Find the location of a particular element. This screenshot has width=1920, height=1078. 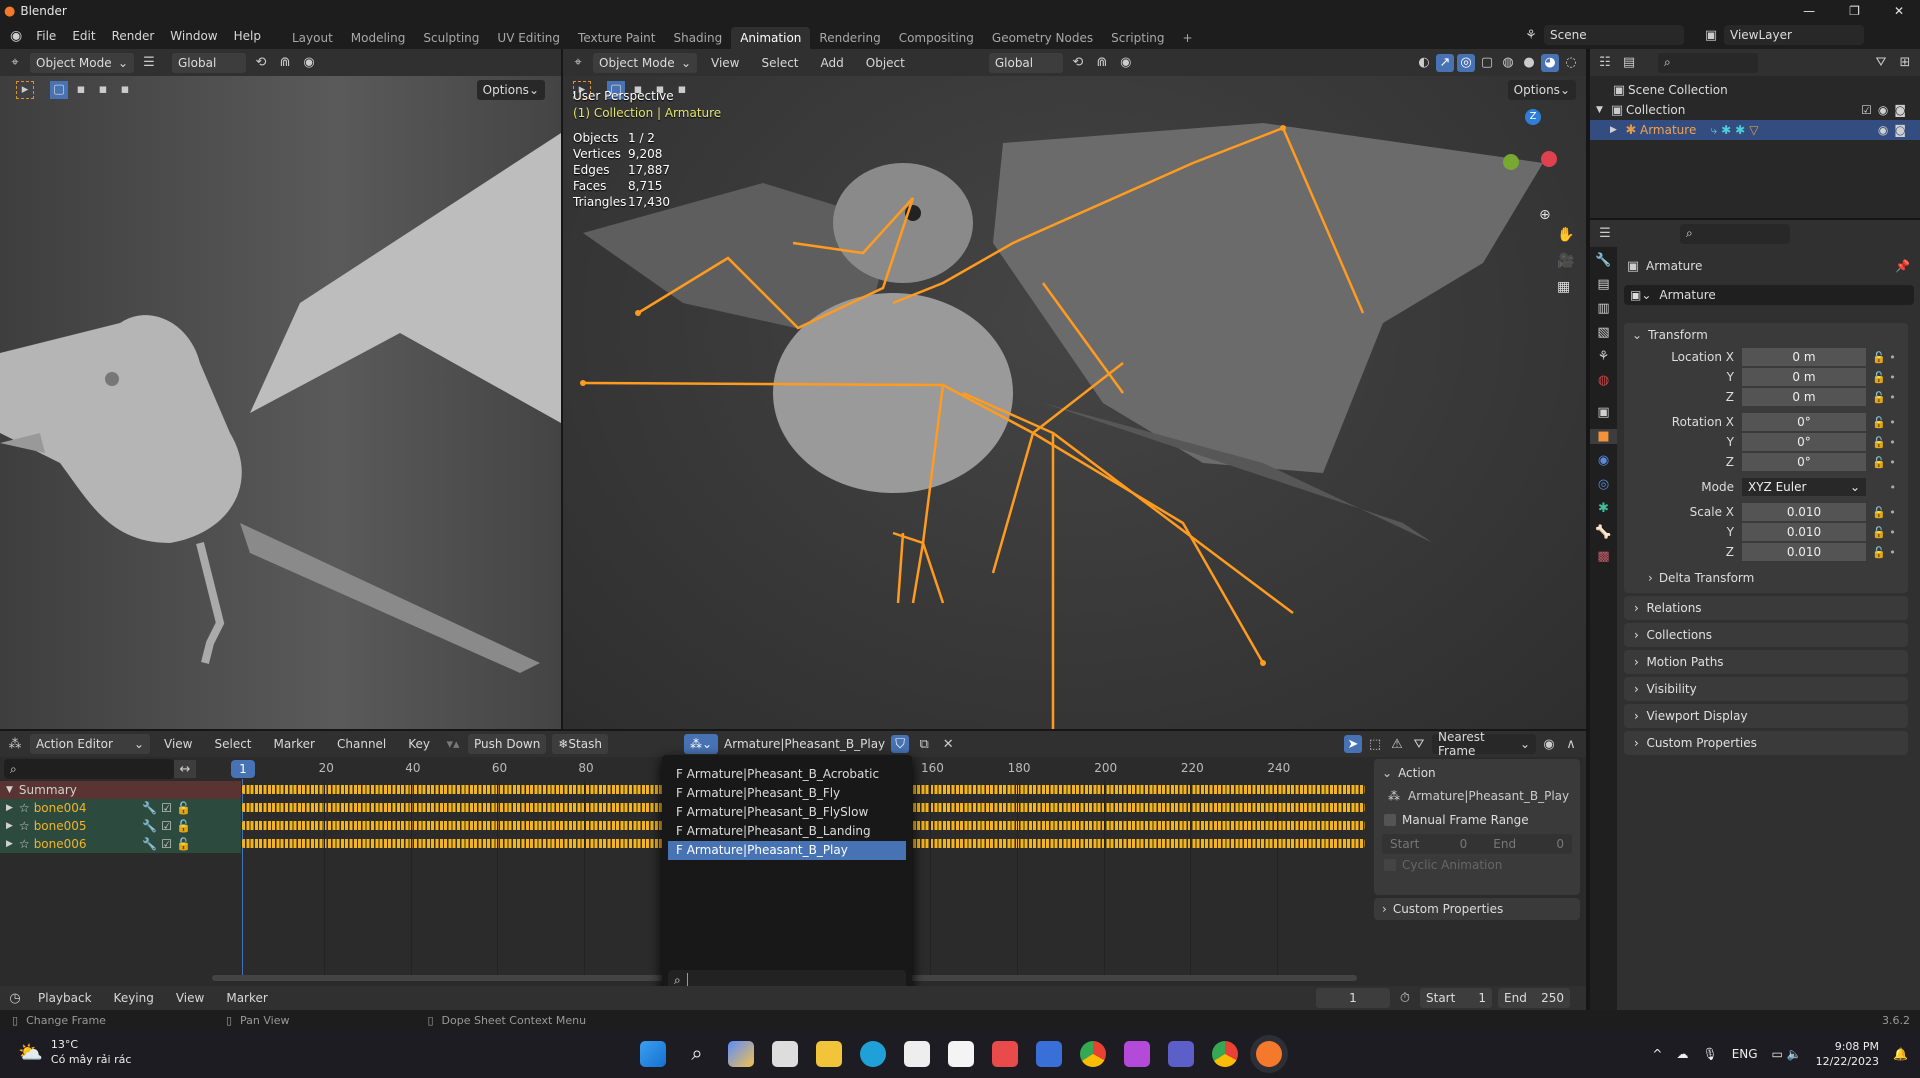

tray-chevron-icon: ^ is located at coordinates (1657, 1054).